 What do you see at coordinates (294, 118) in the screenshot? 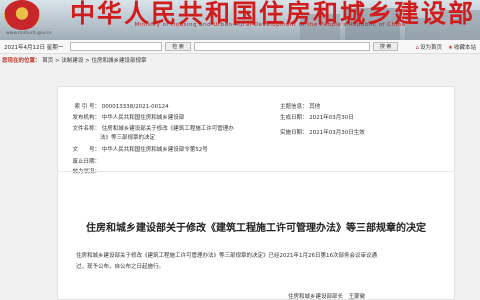
I see `created-label: 生成日期：` at bounding box center [294, 118].